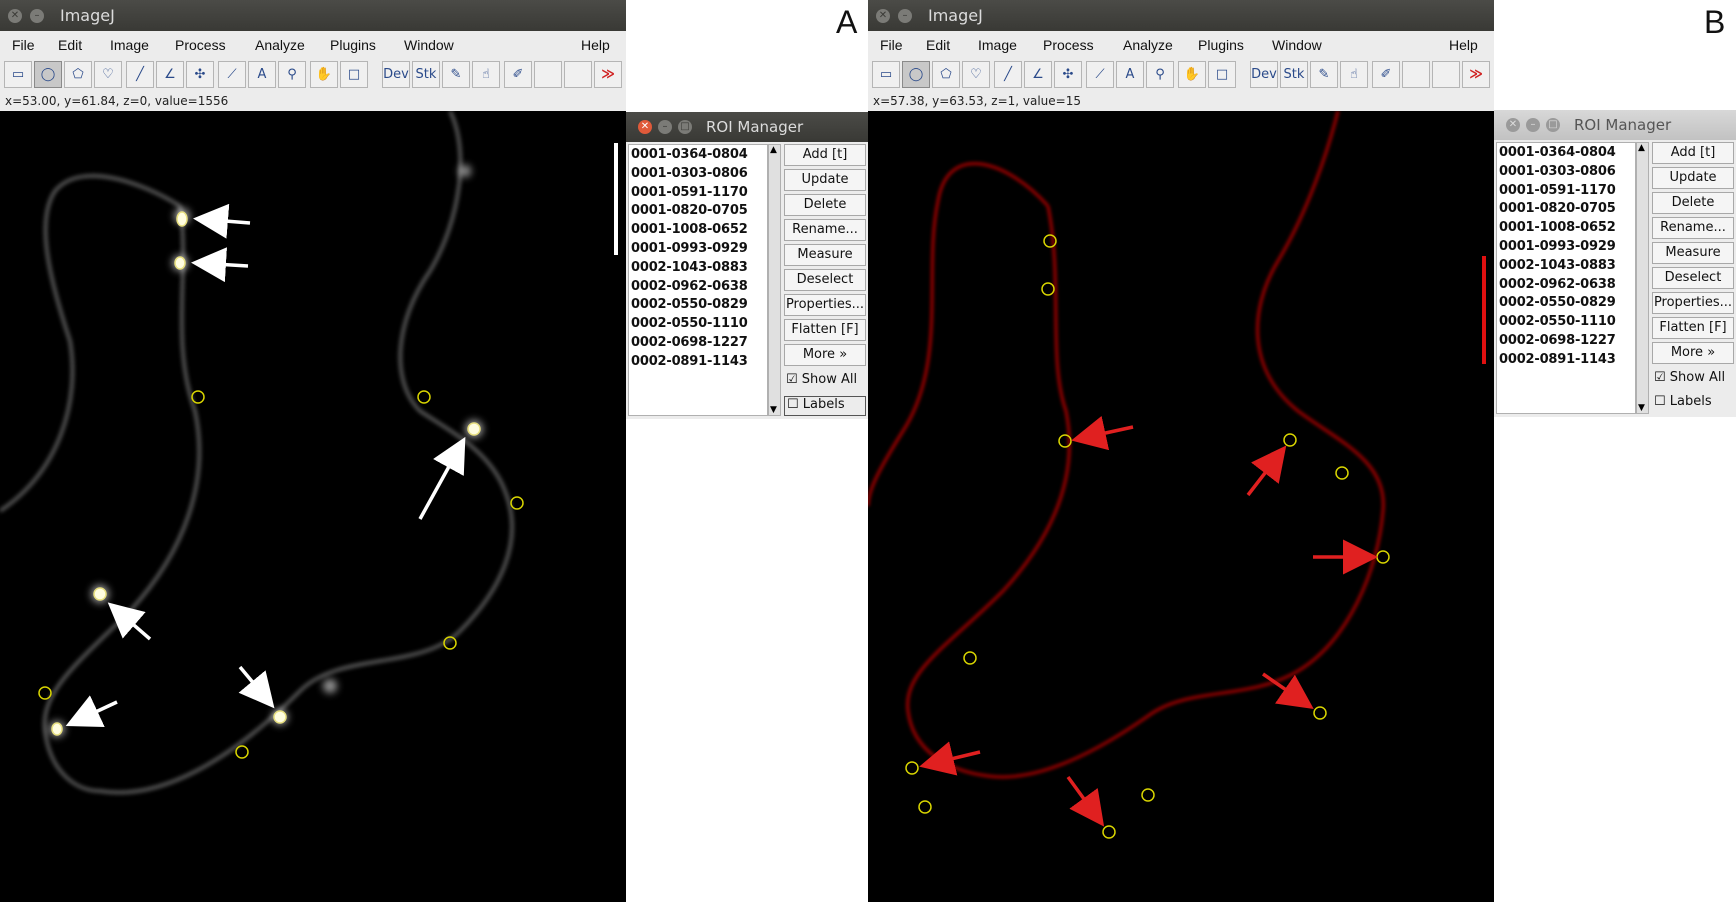 This screenshot has width=1736, height=902. I want to click on point-tool-icon: ✣, so click(200, 74).